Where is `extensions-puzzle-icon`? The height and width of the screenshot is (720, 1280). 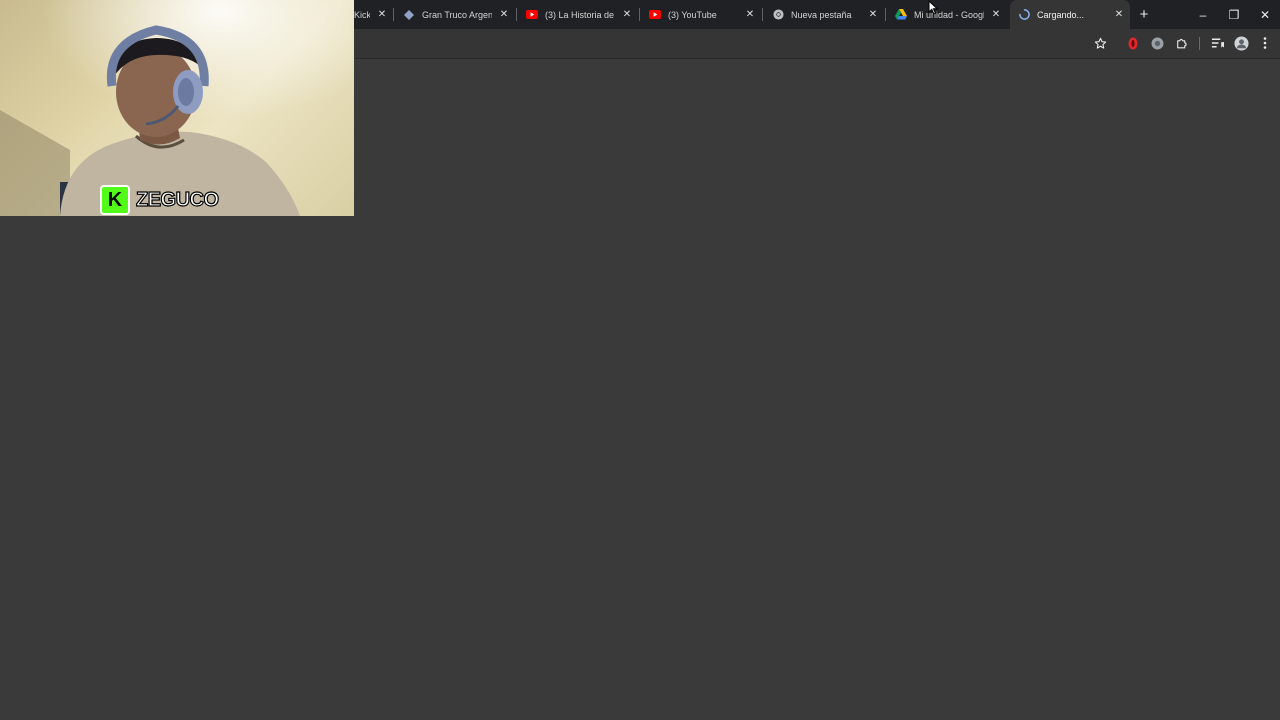
extensions-puzzle-icon is located at coordinates (1181, 43).